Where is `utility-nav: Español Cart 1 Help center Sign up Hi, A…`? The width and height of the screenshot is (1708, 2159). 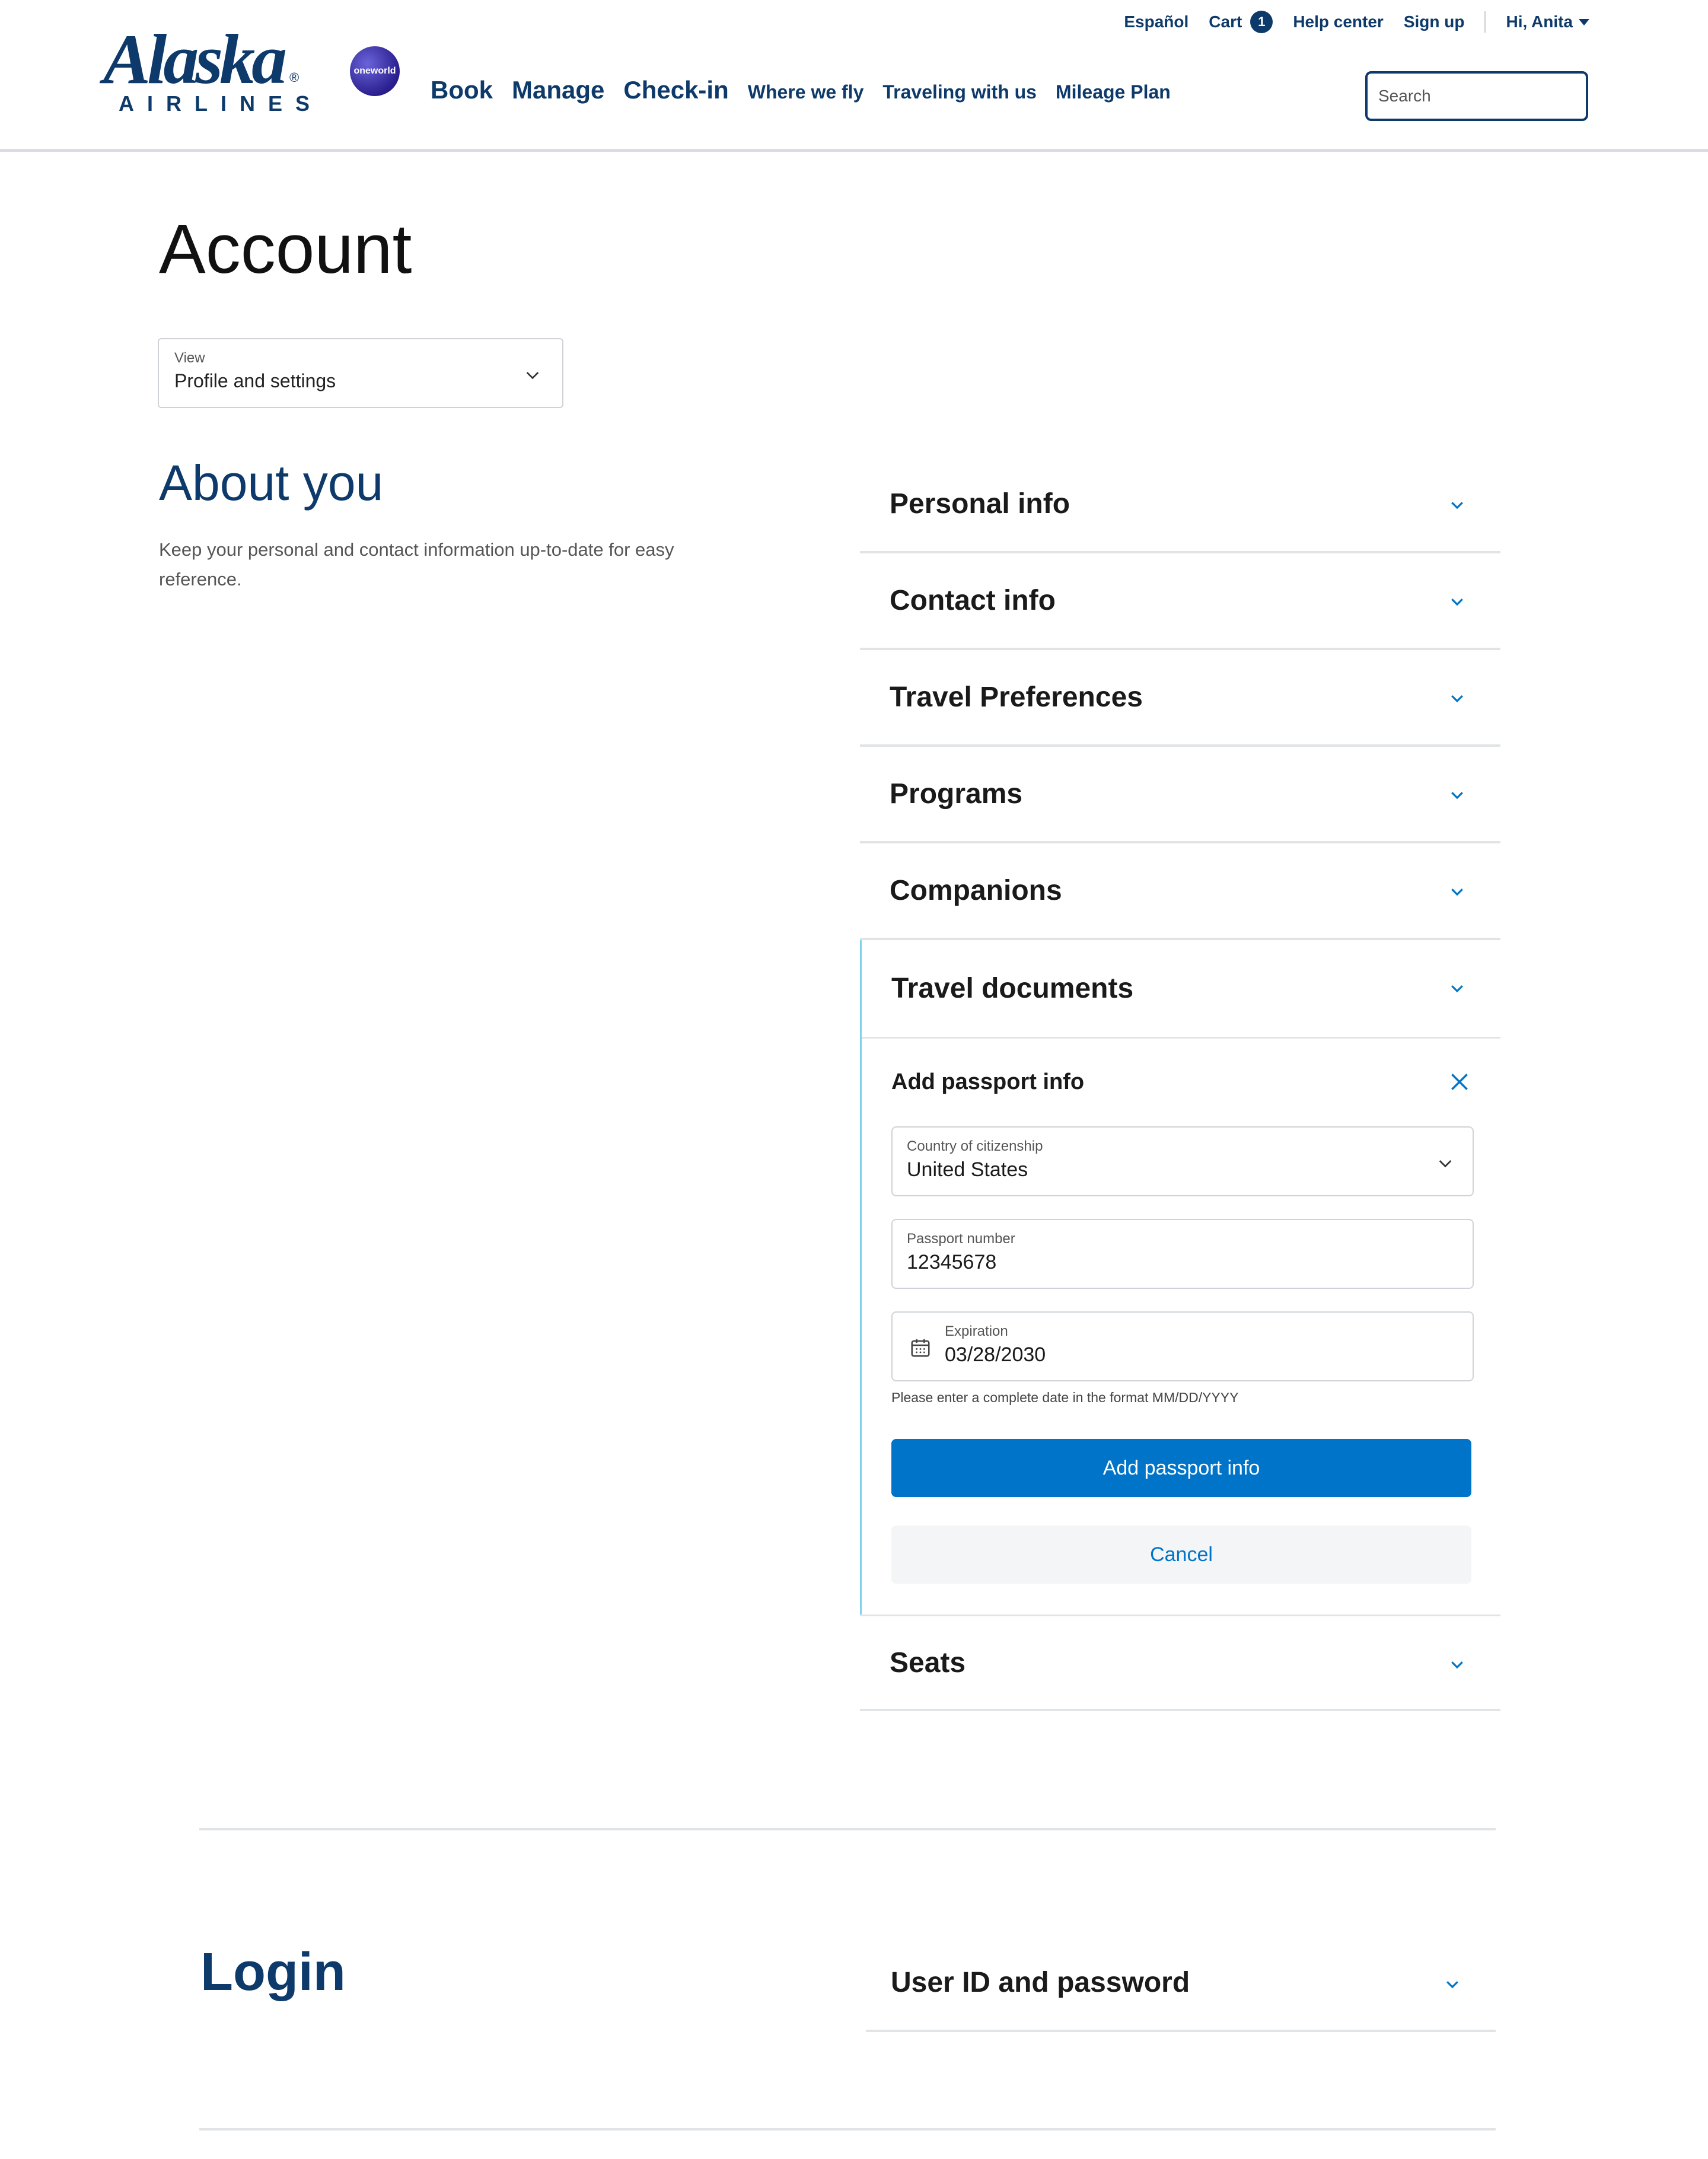 utility-nav: Español Cart 1 Help center Sign up Hi, A… is located at coordinates (1356, 22).